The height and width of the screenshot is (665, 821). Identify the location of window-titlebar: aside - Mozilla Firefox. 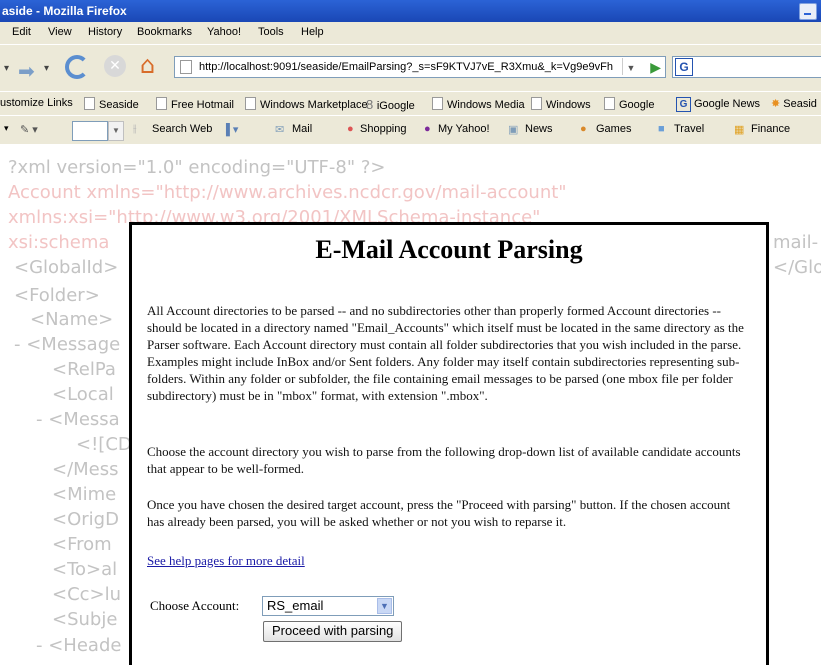
(410, 11).